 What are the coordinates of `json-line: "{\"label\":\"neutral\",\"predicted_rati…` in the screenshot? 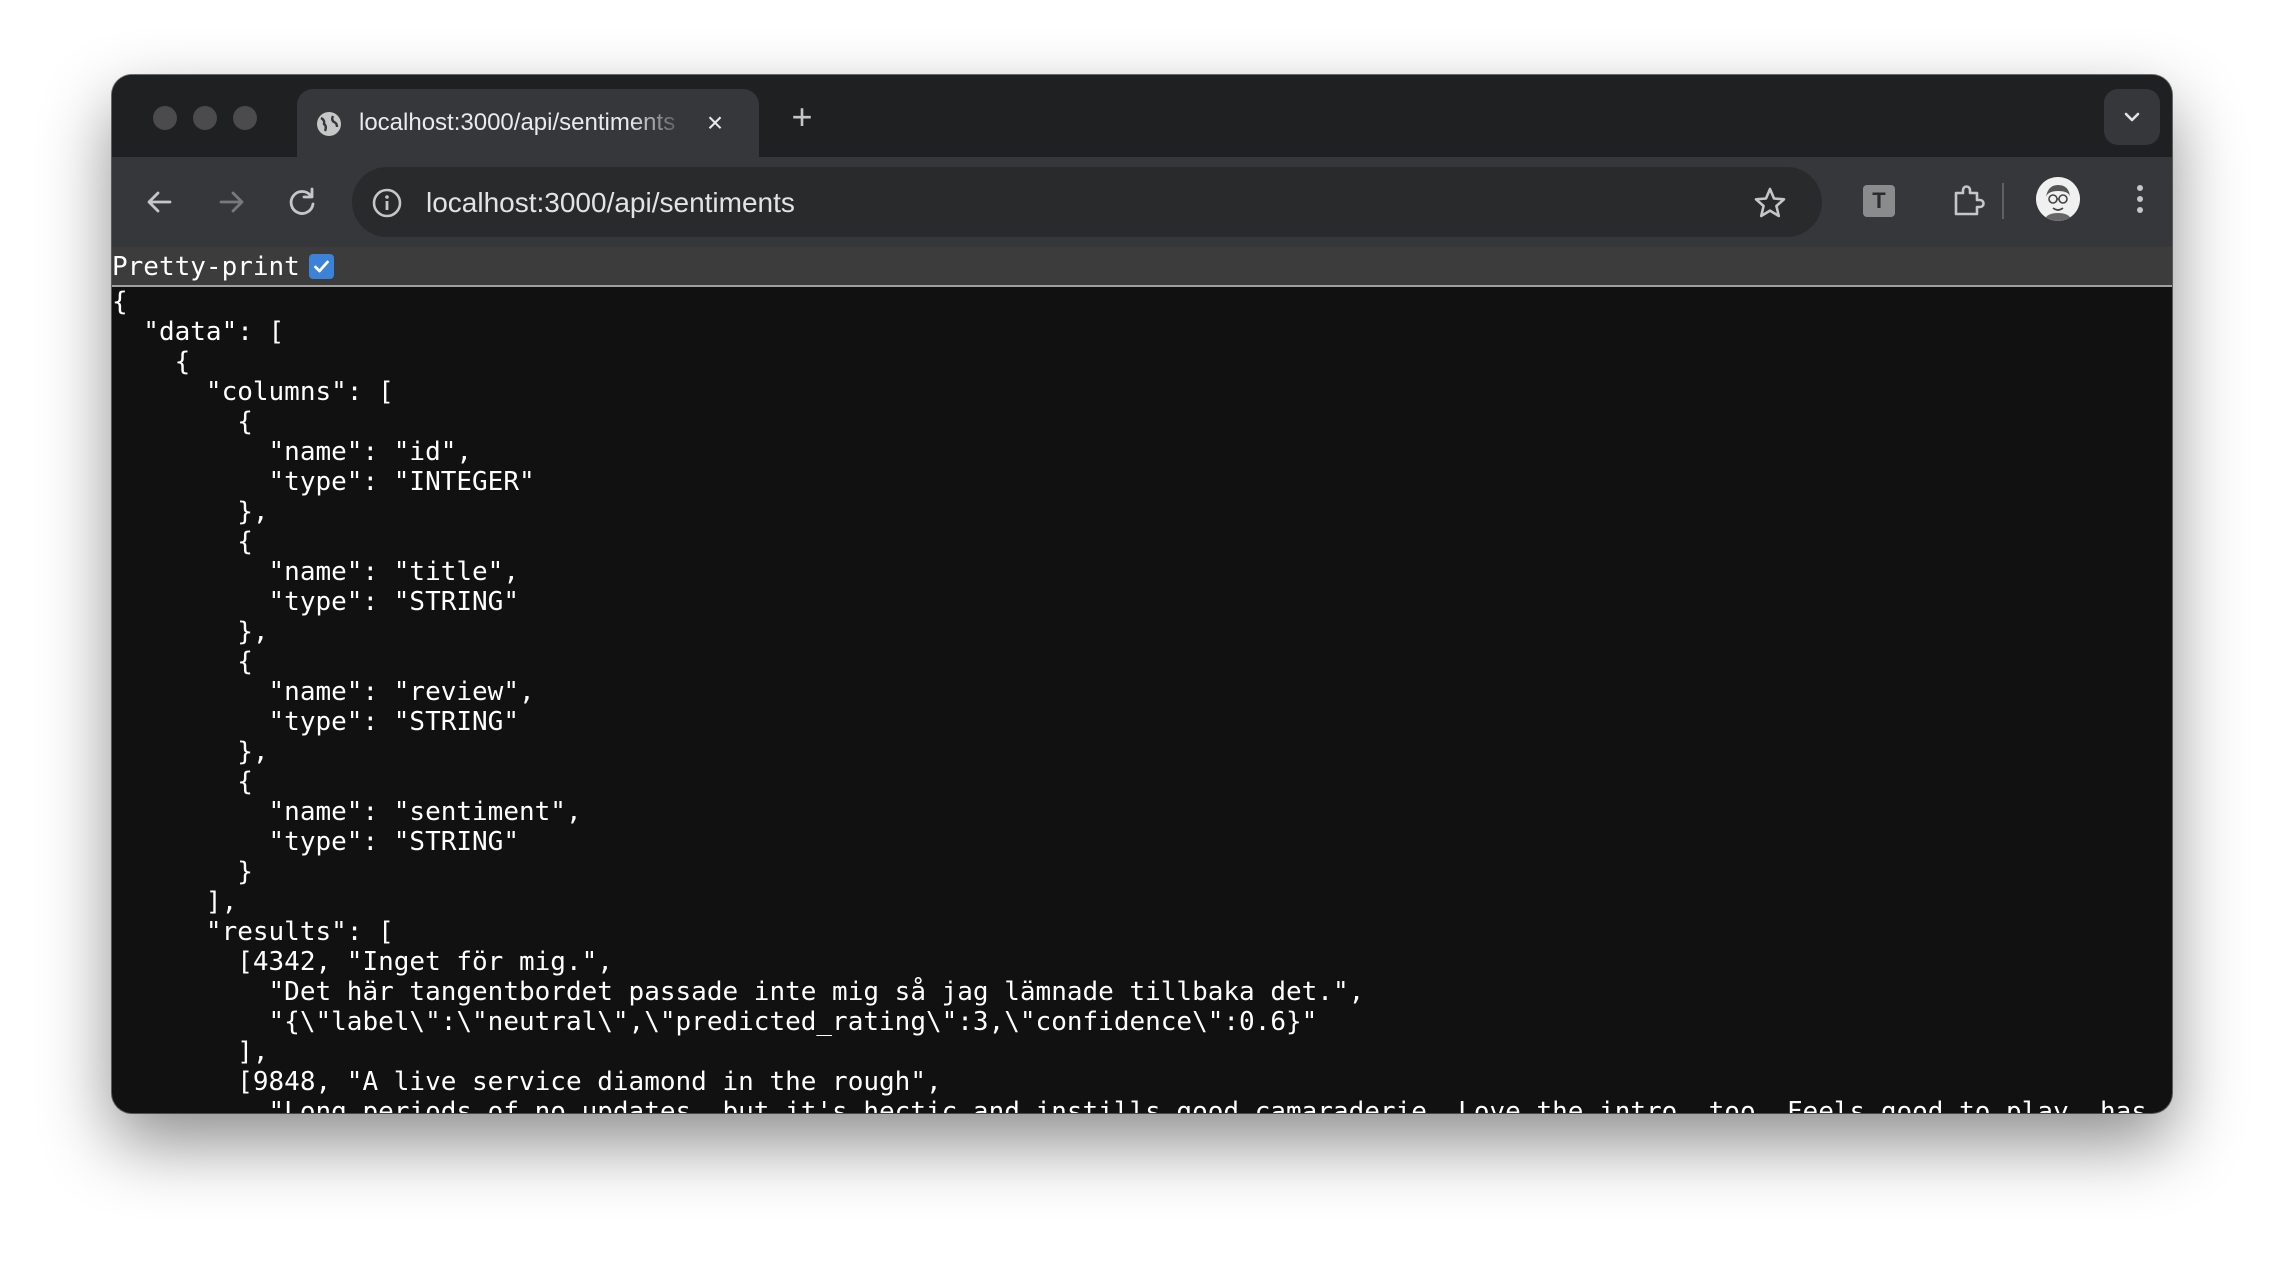 It's located at (715, 1022).